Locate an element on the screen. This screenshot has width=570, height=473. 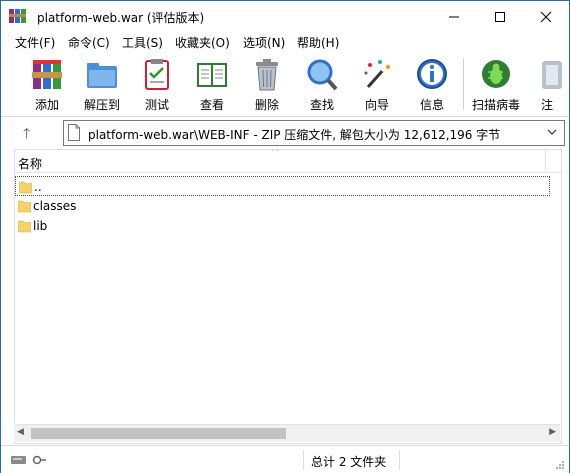
toolbar-add-button: 添加 is located at coordinates (47, 84).